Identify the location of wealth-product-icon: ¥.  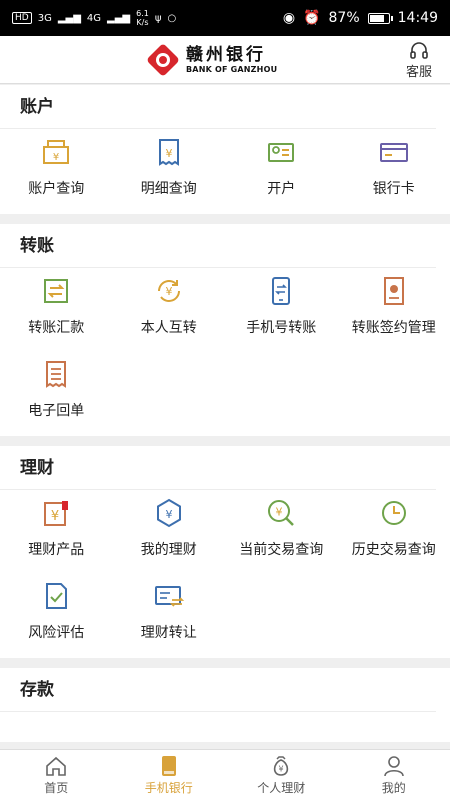
(56, 513).